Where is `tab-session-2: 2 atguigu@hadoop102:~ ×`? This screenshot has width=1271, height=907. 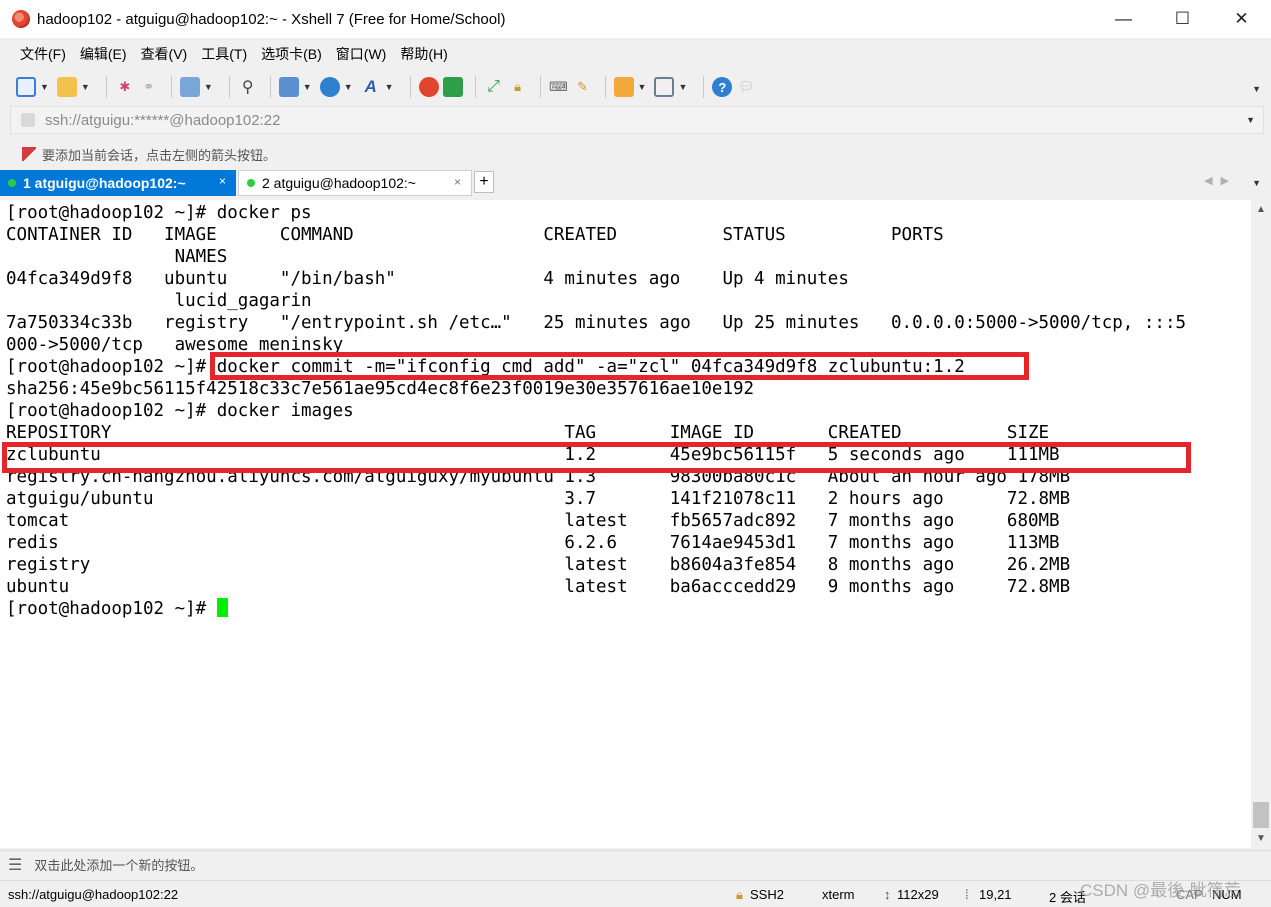 tab-session-2: 2 atguigu@hadoop102:~ × is located at coordinates (355, 183).